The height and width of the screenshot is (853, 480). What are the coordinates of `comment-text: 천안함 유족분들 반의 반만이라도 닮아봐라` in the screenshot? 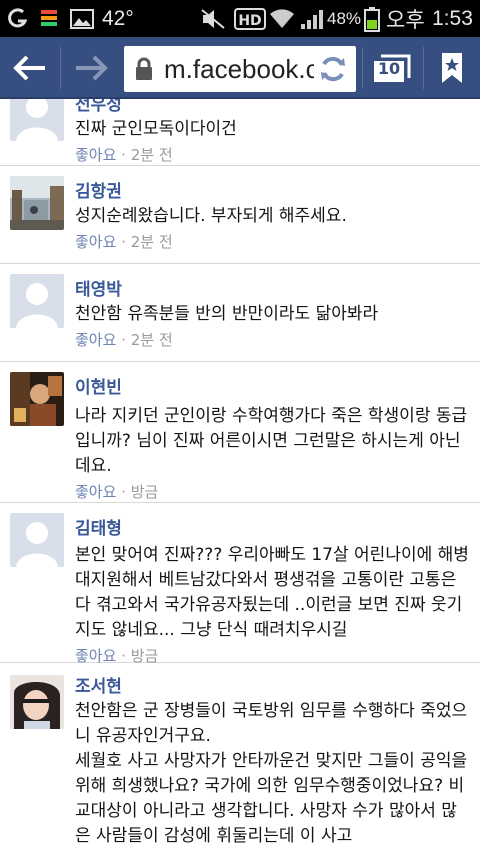 It's located at (227, 314).